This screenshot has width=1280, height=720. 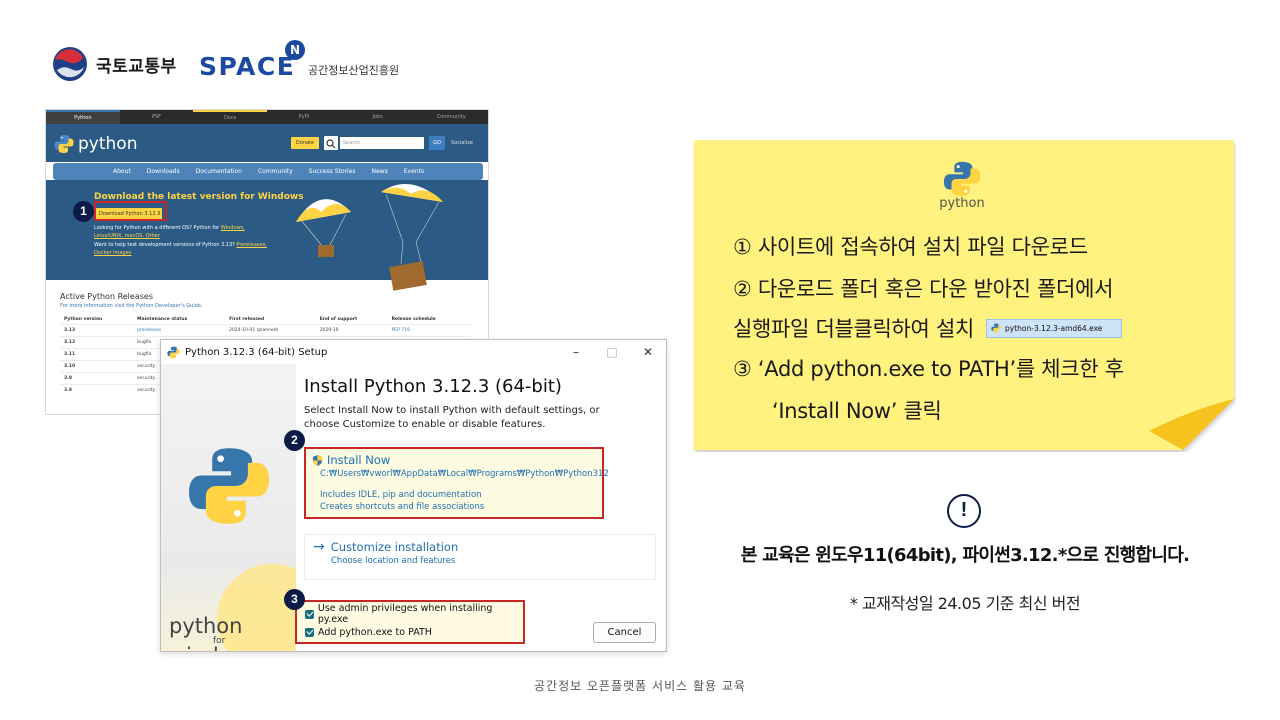 I want to click on column-header: Python version, so click(x=83, y=319).